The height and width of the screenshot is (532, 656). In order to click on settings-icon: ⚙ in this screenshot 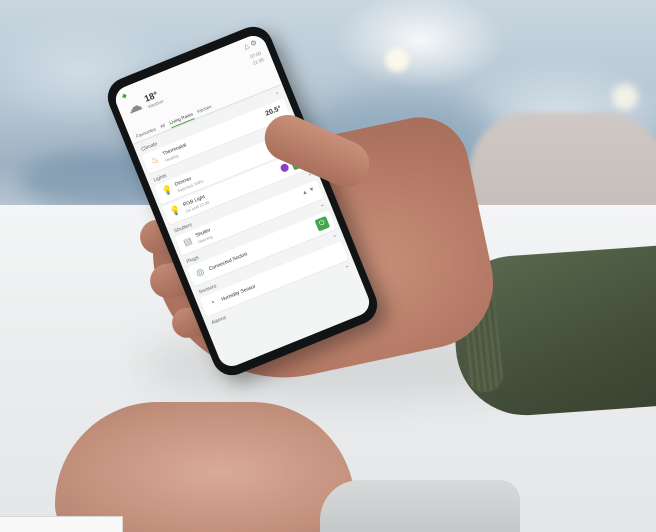, I will do `click(254, 43)`.